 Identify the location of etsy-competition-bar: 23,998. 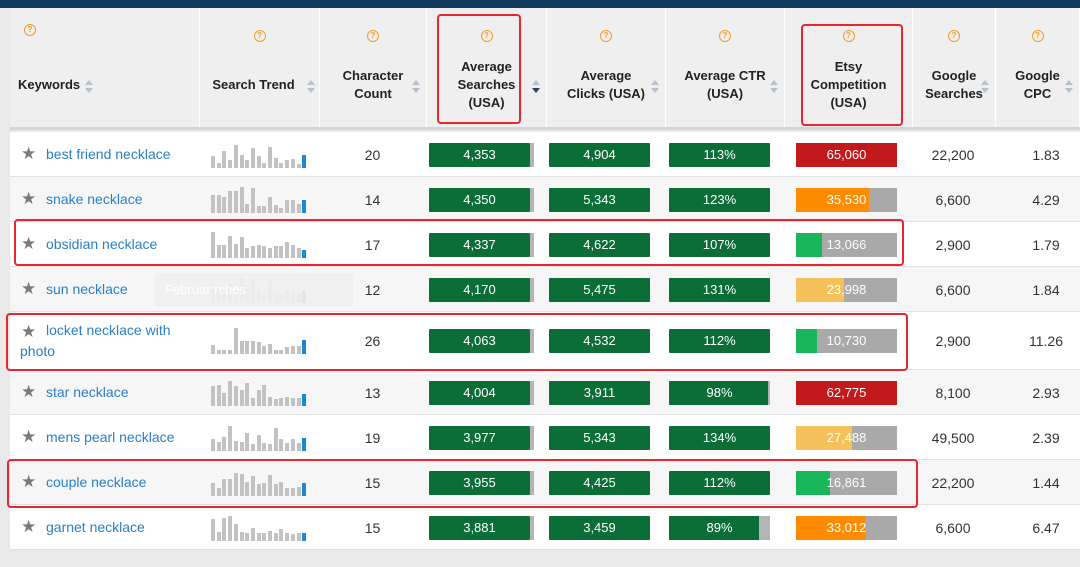
(846, 289).